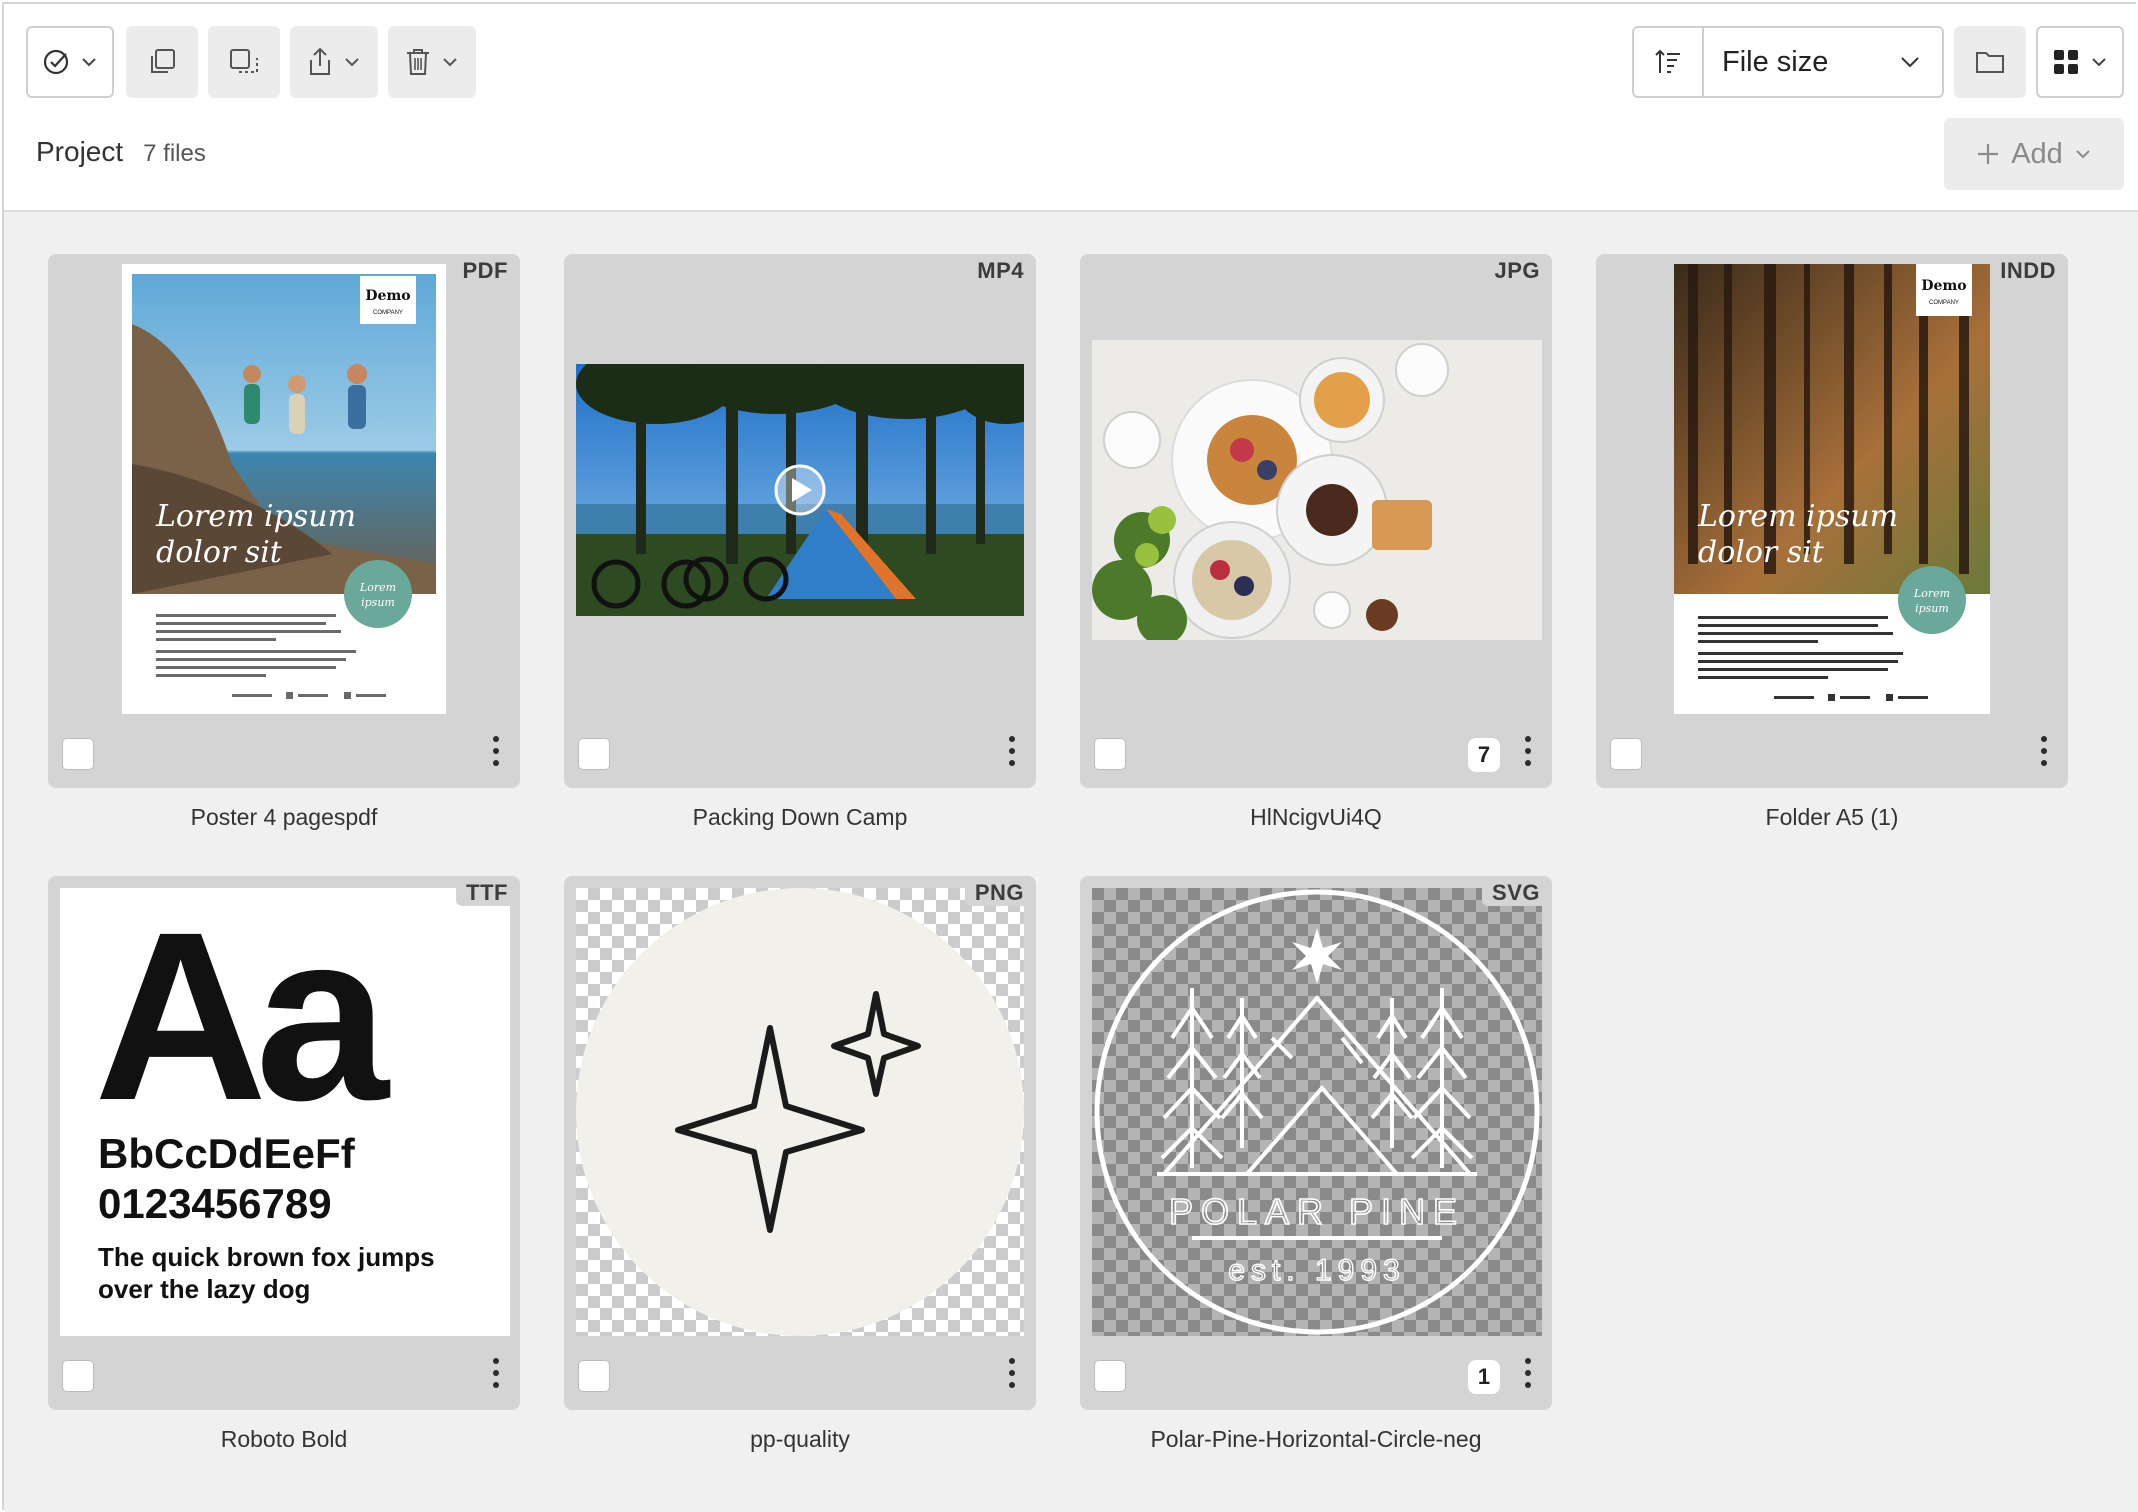 This screenshot has width=2138, height=1512. What do you see at coordinates (1001, 269) in the screenshot?
I see `file-type-badge: MP4` at bounding box center [1001, 269].